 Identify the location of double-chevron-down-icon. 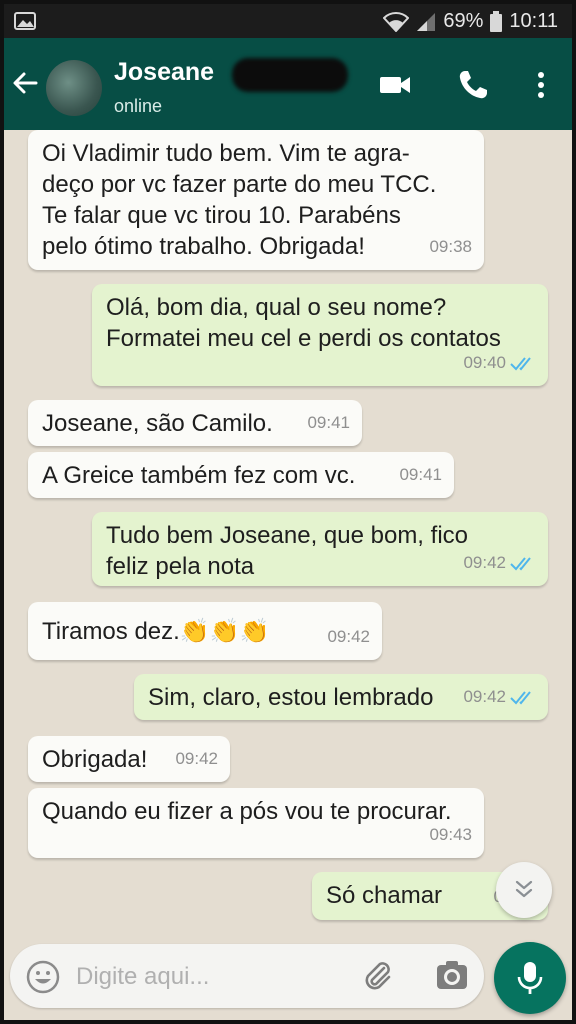
(524, 889).